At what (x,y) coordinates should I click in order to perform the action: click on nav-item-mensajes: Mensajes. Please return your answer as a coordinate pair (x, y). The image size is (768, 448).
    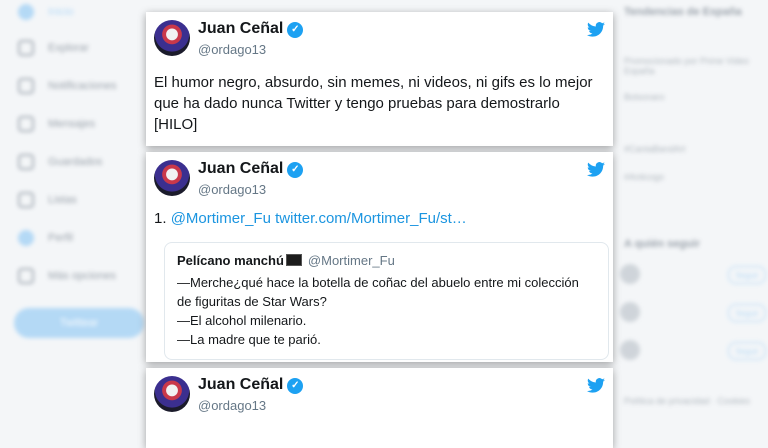
    Looking at the image, I should click on (56, 124).